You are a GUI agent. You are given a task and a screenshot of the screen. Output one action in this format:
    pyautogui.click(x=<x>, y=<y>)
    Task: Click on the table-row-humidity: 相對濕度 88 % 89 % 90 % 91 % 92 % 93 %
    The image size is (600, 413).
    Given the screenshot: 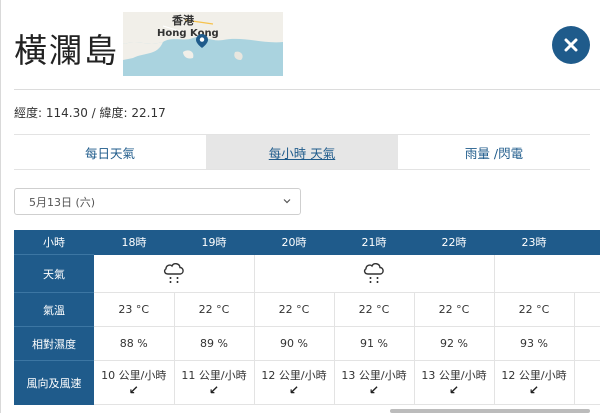 What is the action you would take?
    pyautogui.click(x=307, y=343)
    